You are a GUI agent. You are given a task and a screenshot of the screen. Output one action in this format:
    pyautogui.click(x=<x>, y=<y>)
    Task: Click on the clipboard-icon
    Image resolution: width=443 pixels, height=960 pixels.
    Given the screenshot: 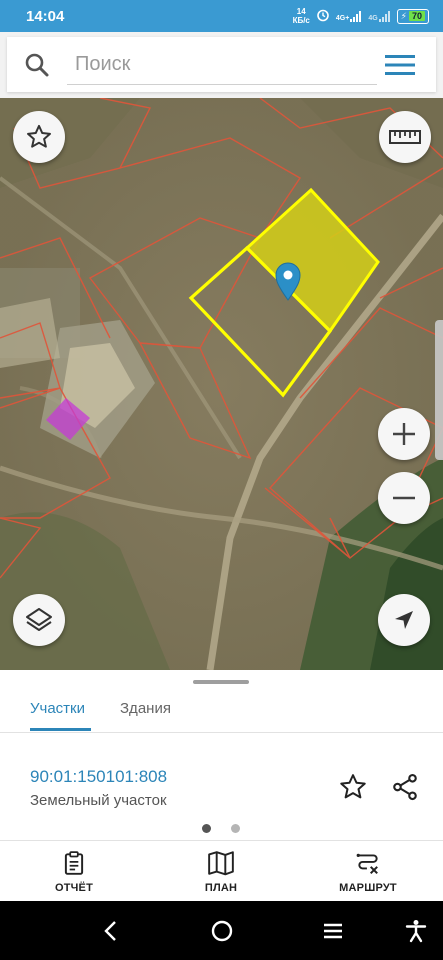 What is the action you would take?
    pyautogui.click(x=74, y=862)
    